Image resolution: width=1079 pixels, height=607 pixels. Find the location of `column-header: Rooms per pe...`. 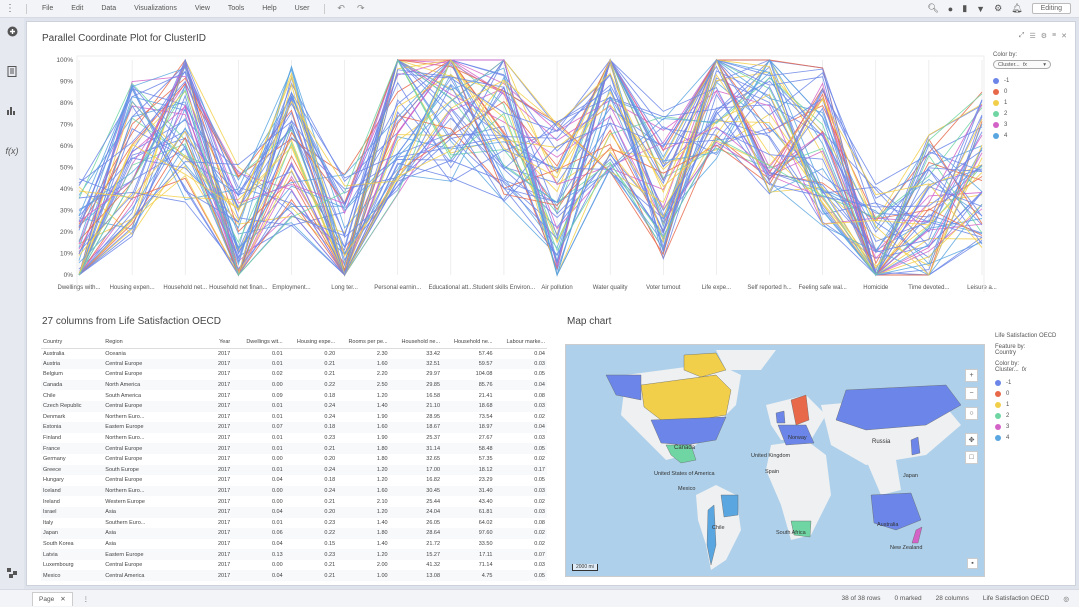

column-header: Rooms per pe... is located at coordinates (363, 342).